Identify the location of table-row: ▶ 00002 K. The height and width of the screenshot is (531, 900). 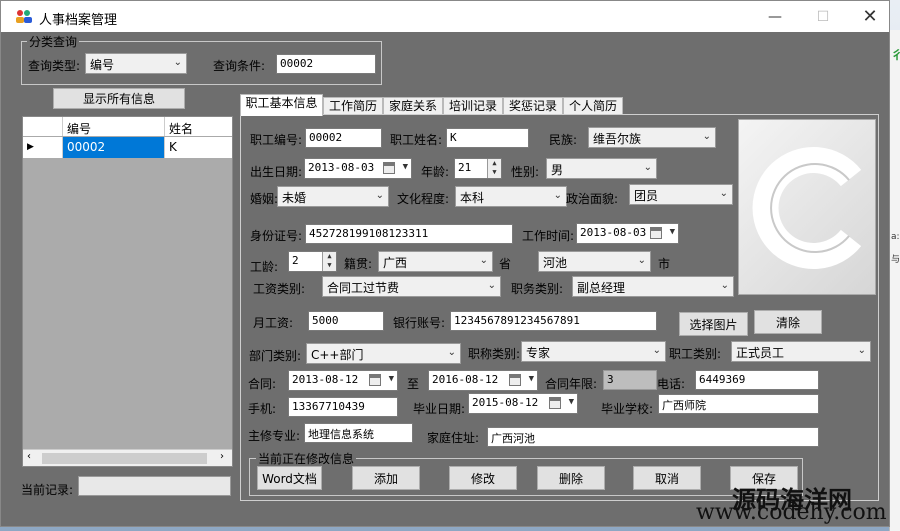
(127, 147).